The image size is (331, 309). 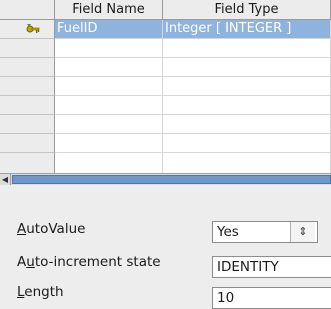 What do you see at coordinates (5, 179) in the screenshot?
I see `scroll-left-icon: ◀` at bounding box center [5, 179].